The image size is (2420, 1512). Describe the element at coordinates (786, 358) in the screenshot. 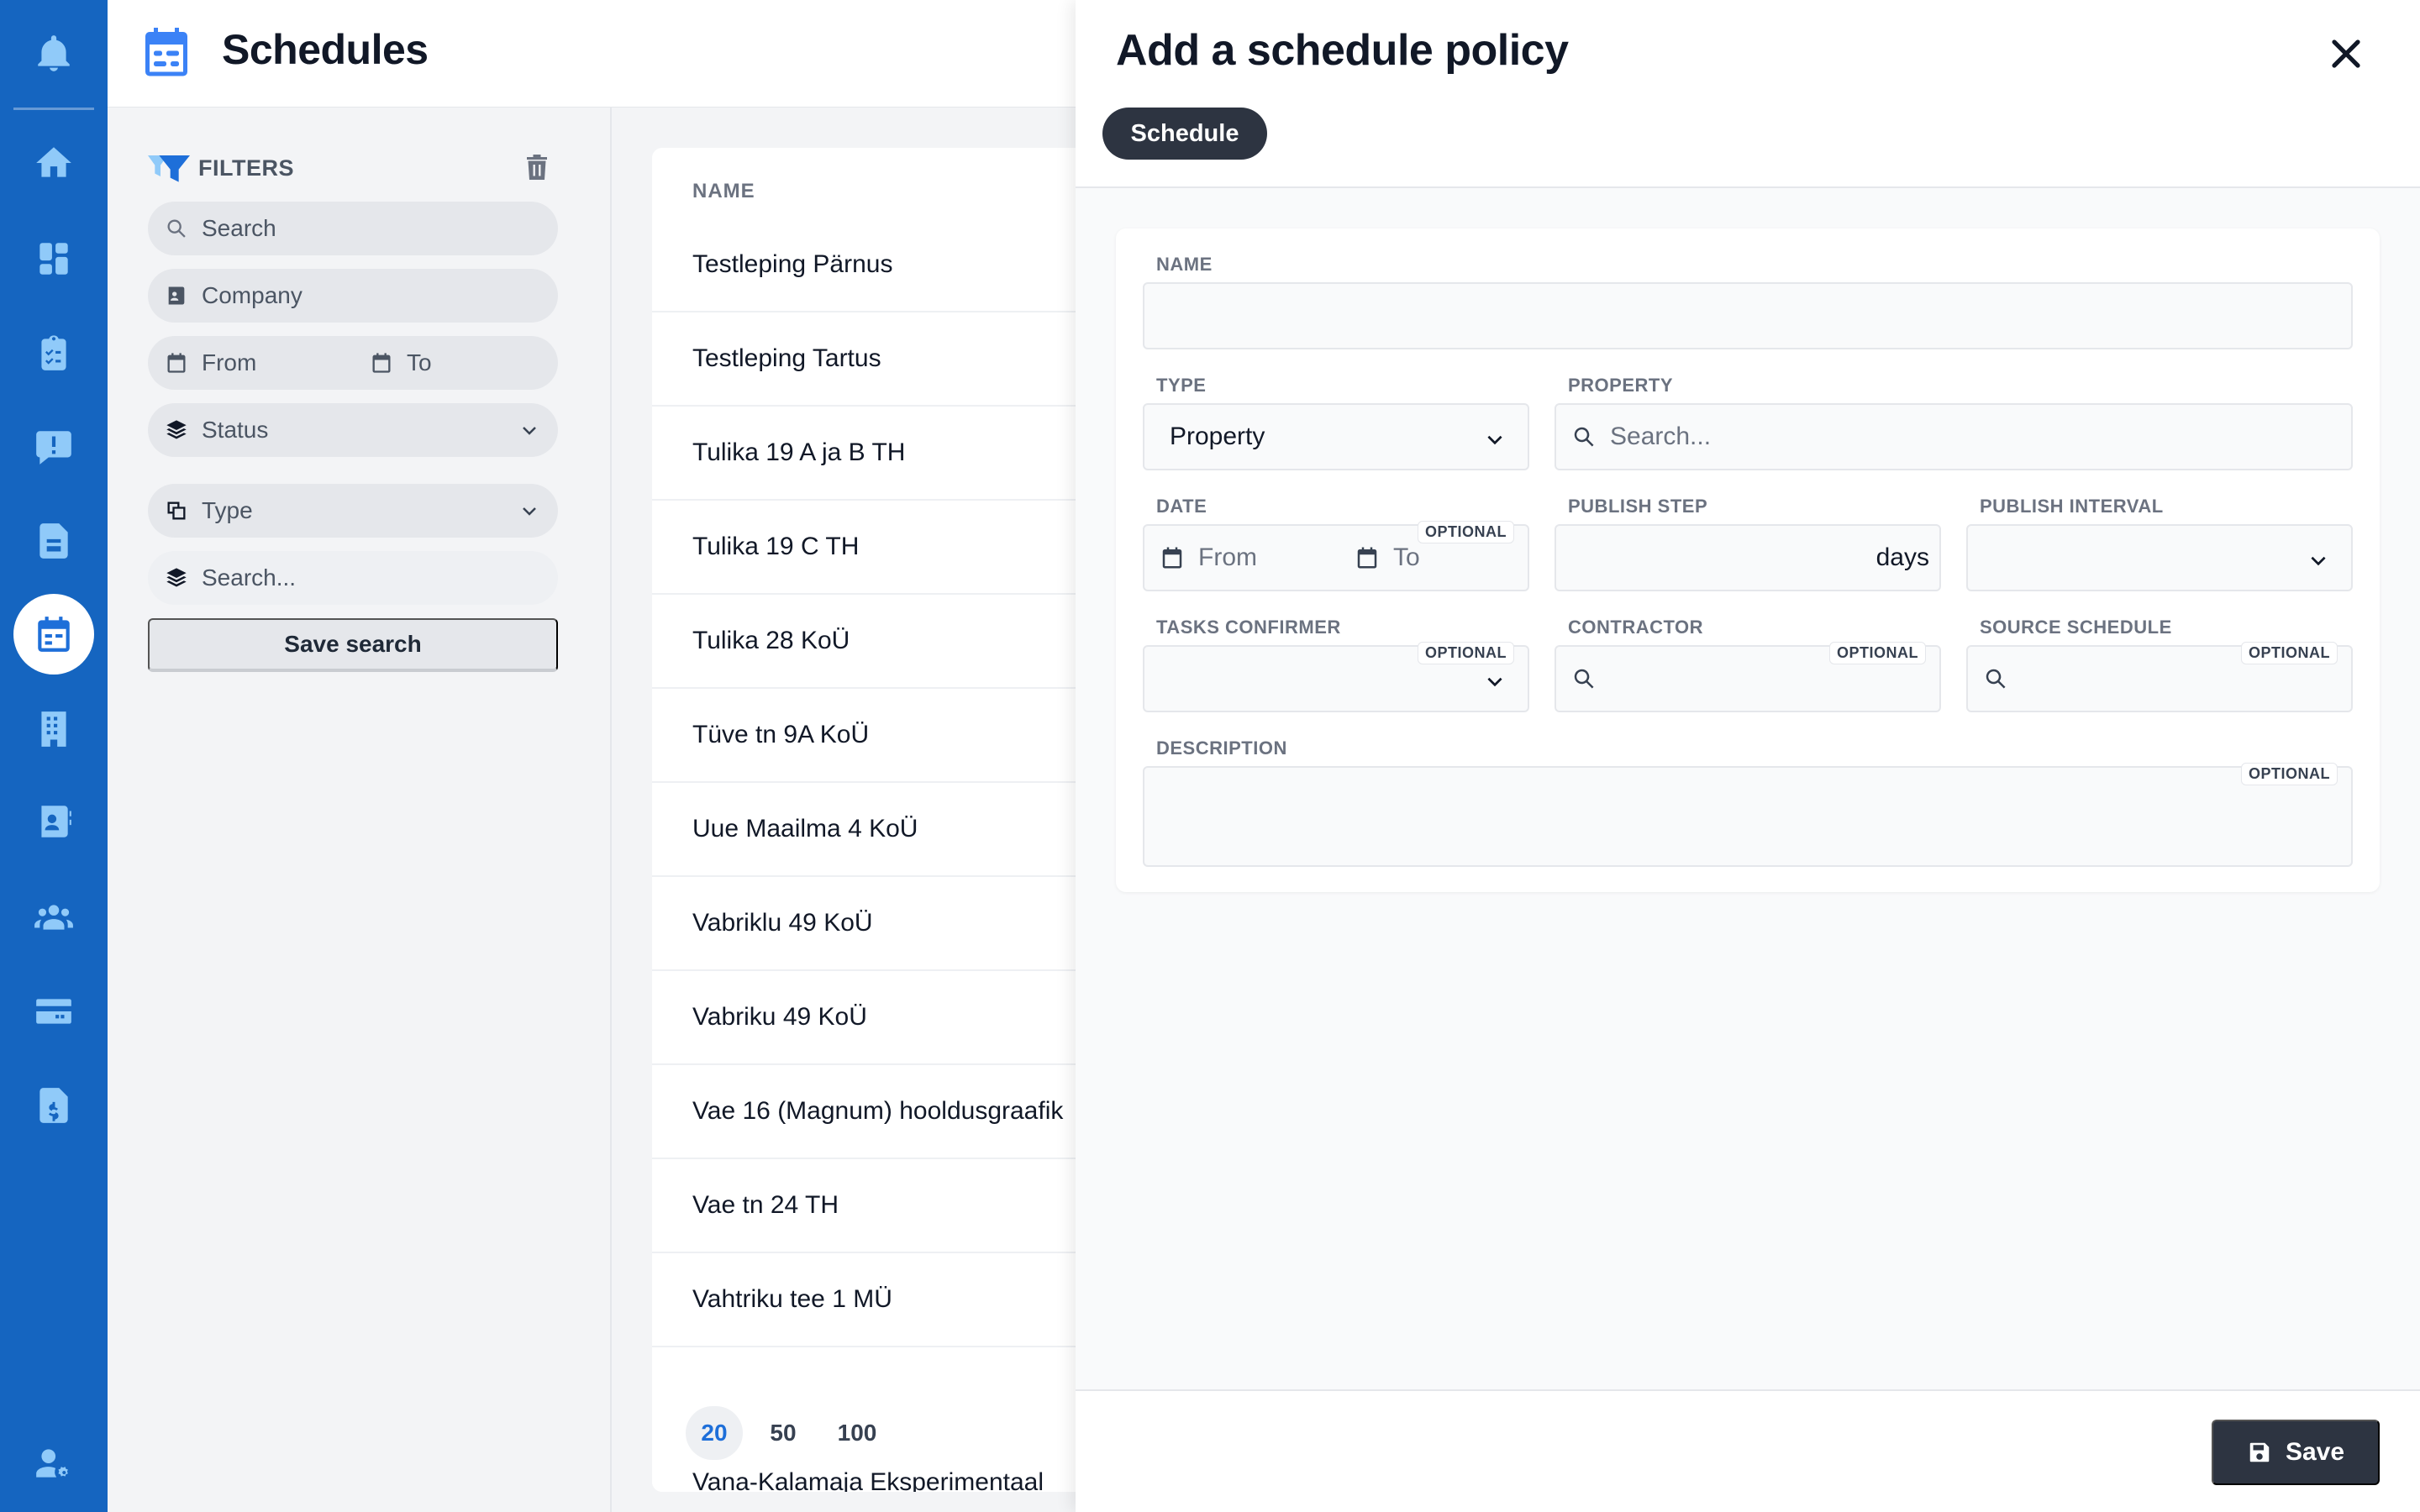

I see `row-name: Testleping Tartus` at that location.